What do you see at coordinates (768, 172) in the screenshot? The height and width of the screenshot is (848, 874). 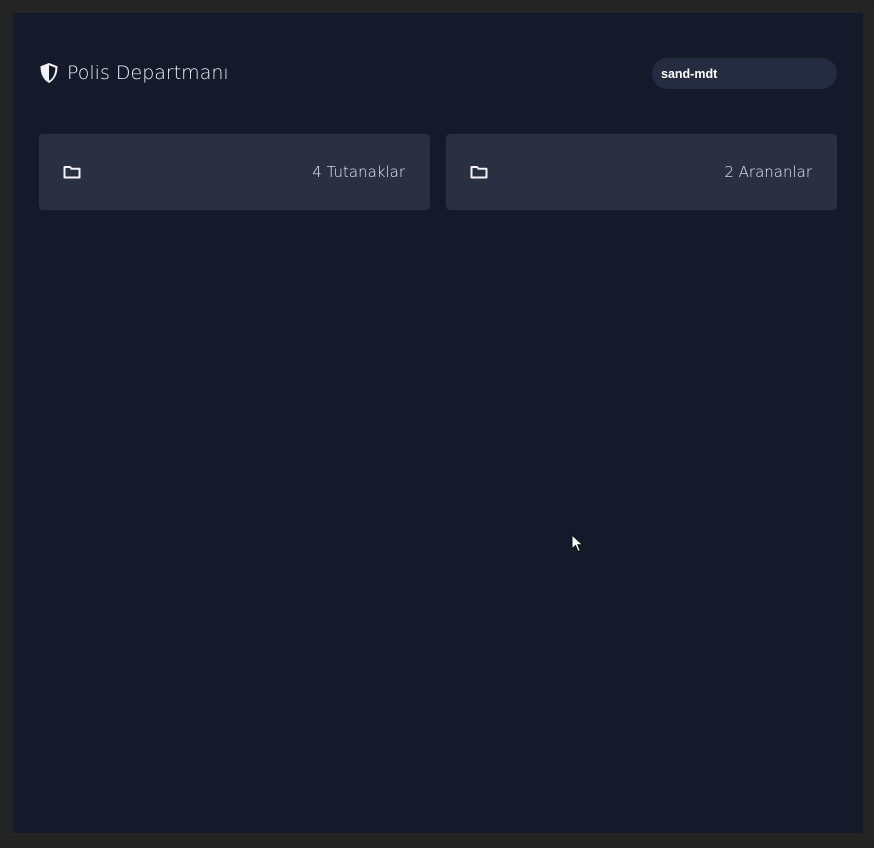 I see `card-label: 2 Arananlar` at bounding box center [768, 172].